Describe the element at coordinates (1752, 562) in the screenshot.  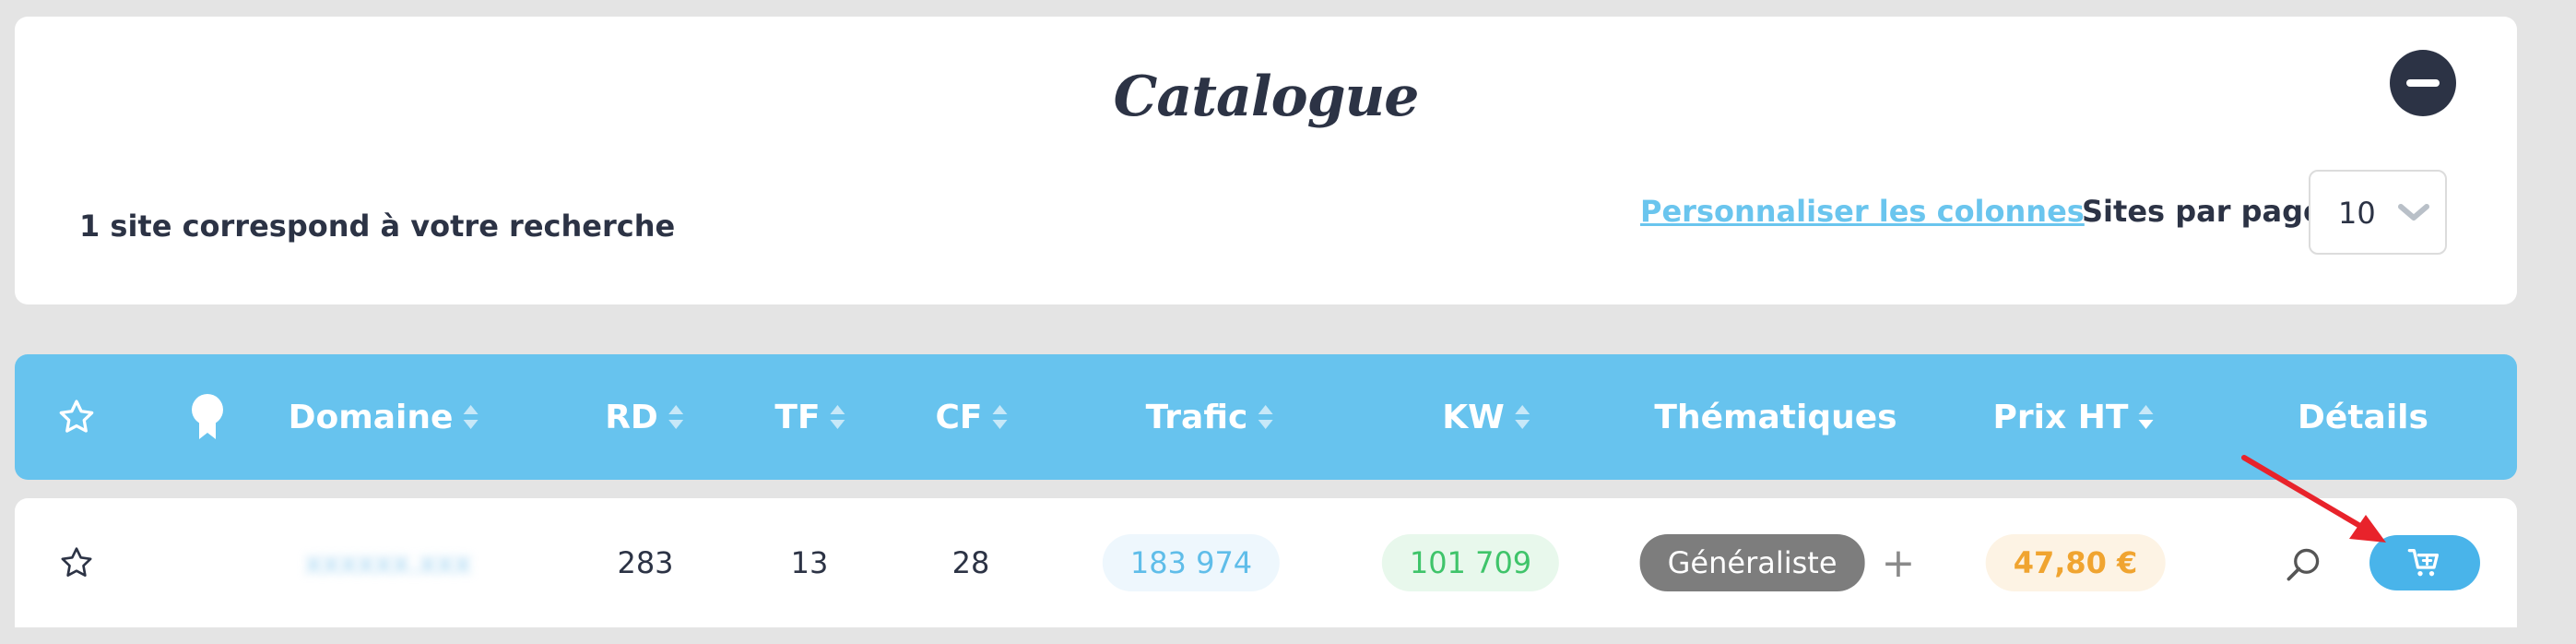
I see `thematique-tag: Généraliste` at that location.